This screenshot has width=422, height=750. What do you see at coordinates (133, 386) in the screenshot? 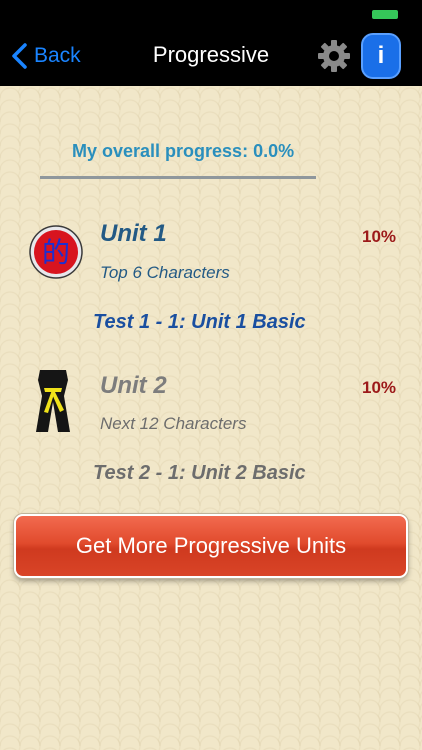
I see `unit-title: Unit 2` at bounding box center [133, 386].